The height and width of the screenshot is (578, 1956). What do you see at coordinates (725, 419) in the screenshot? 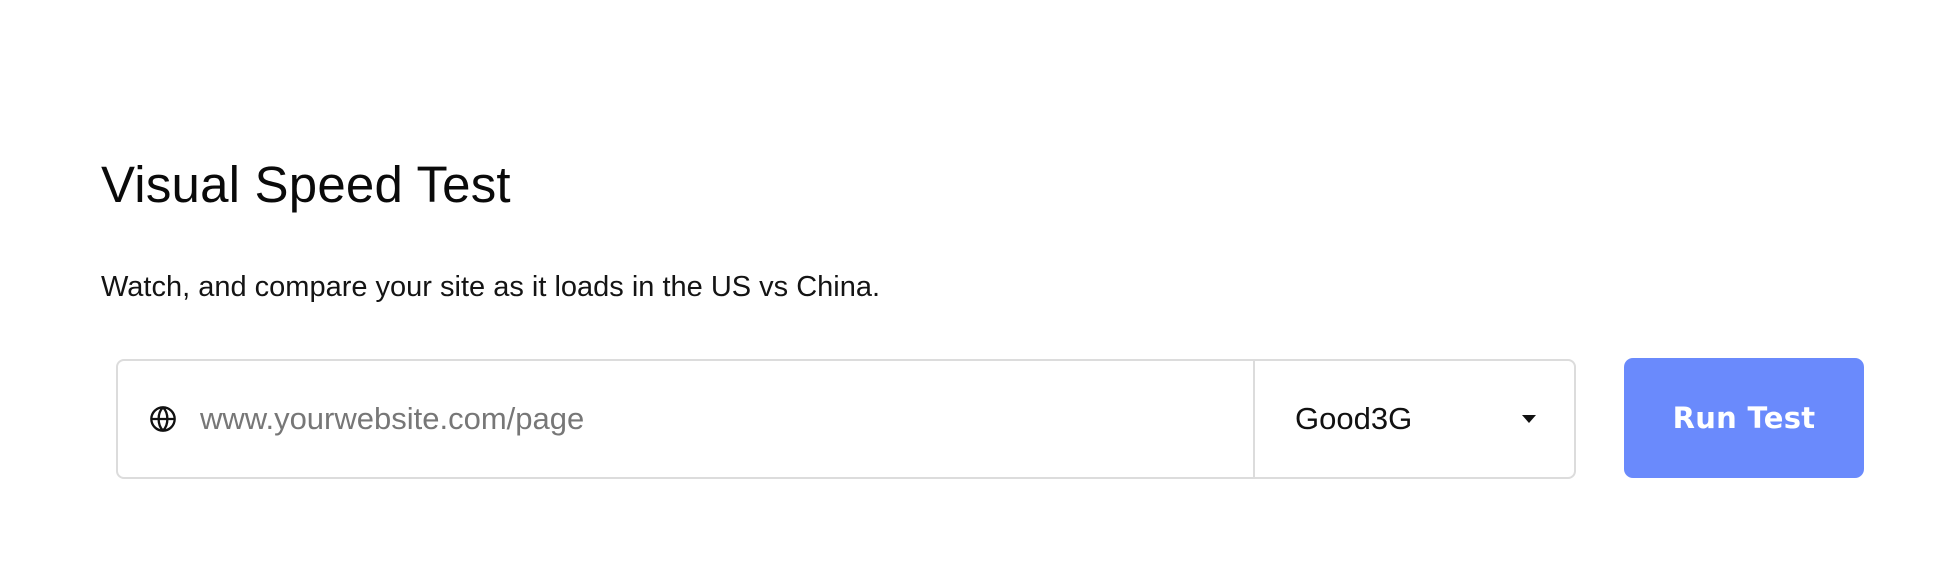
I see `url-input` at bounding box center [725, 419].